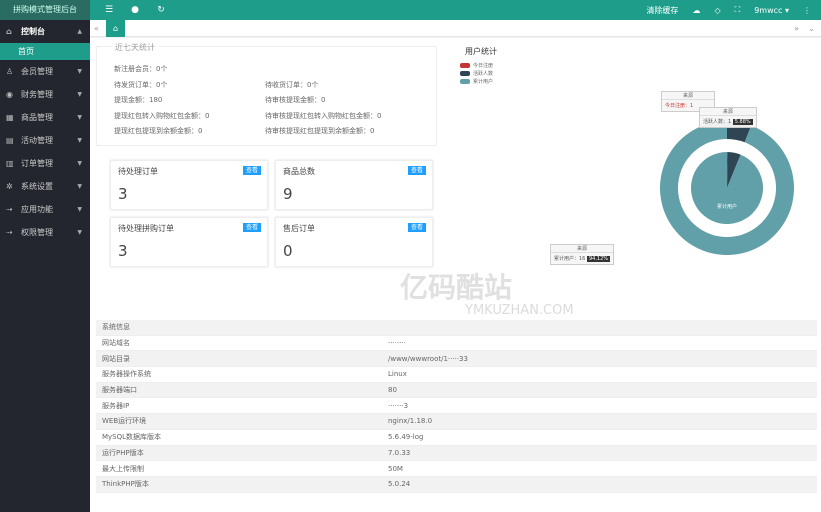 The width and height of the screenshot is (821, 512). What do you see at coordinates (45, 209) in the screenshot?
I see `sidebar-item: ⇢ 应用功能 ▼` at bounding box center [45, 209].